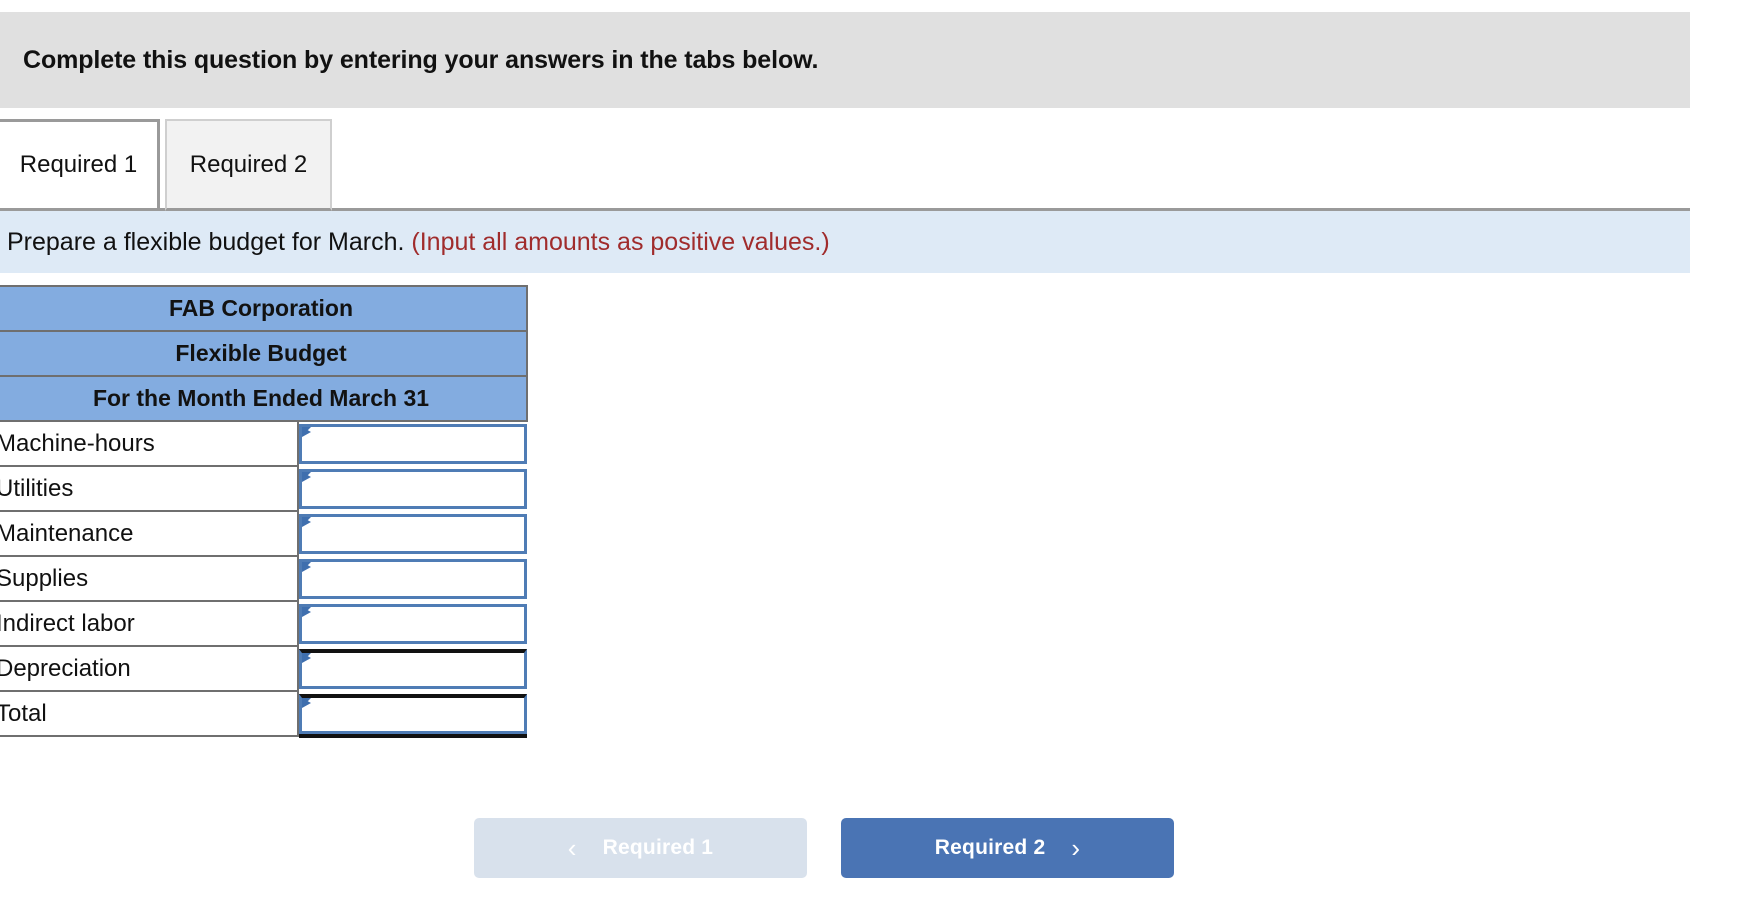  Describe the element at coordinates (1076, 848) in the screenshot. I see `chevron-right-icon: ›` at that location.